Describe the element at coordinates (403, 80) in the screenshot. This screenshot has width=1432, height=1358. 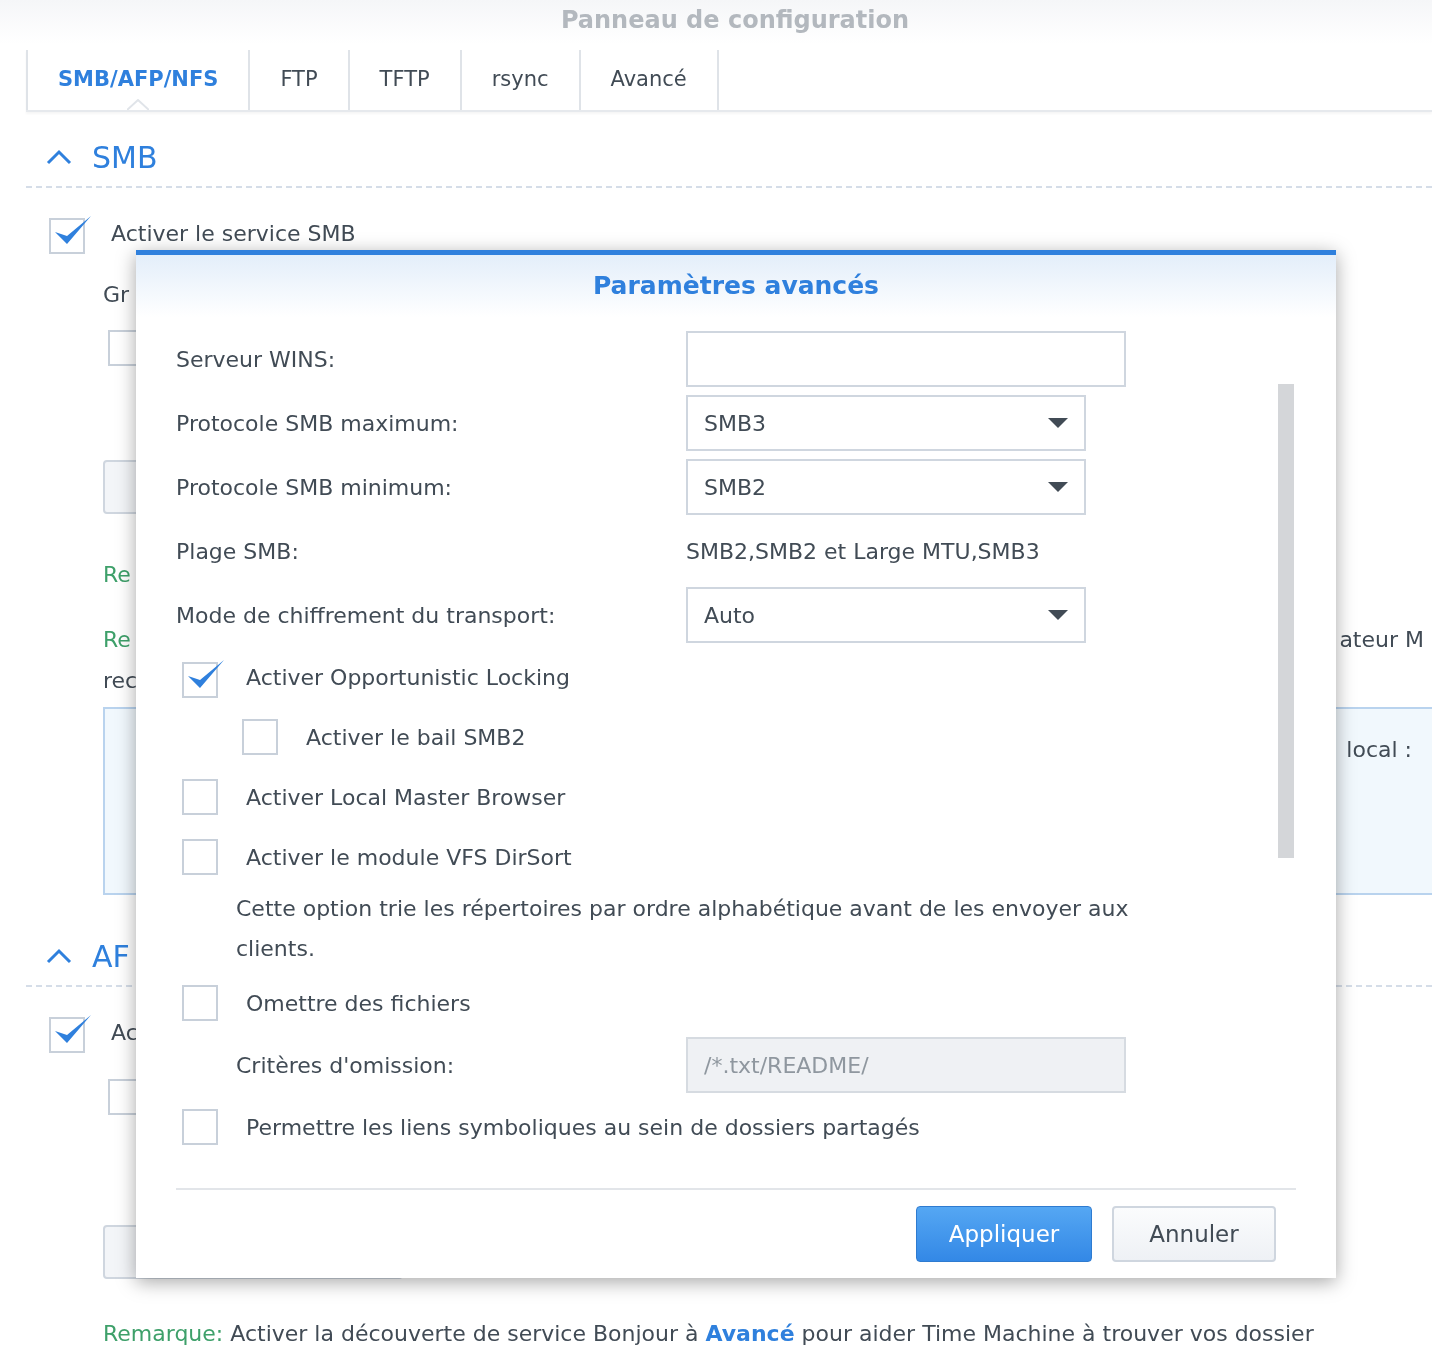
I see `tab: TFTP` at that location.